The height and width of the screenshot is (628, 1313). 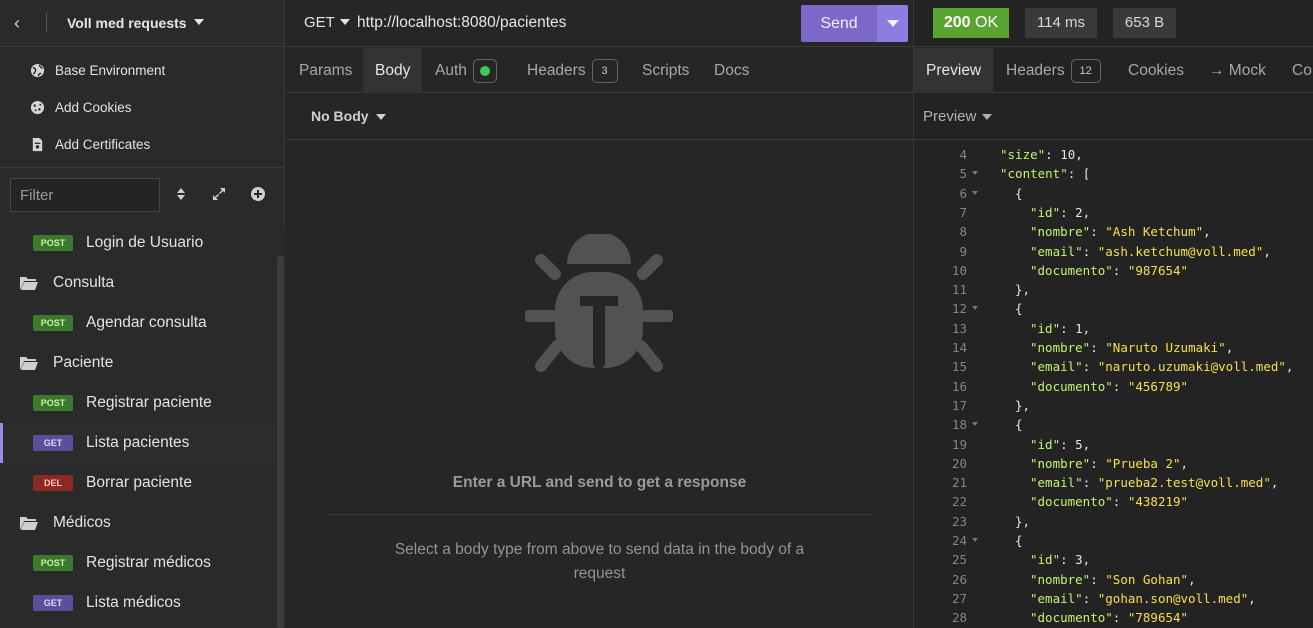 I want to click on line-number: 18, so click(x=959, y=425).